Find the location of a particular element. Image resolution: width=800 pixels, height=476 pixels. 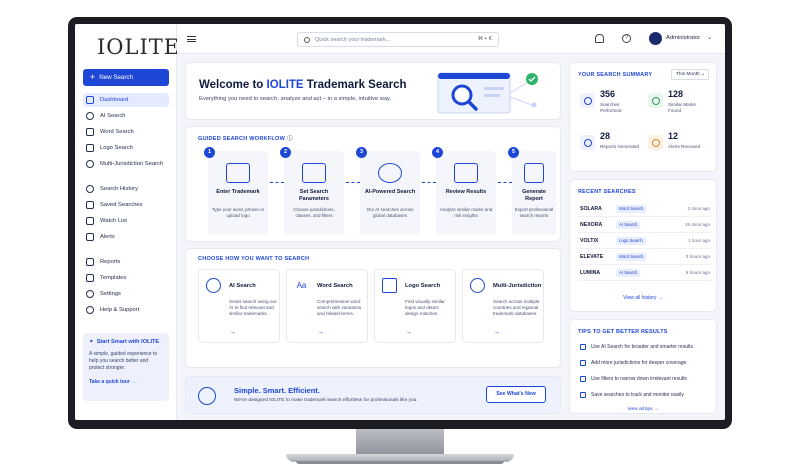

sidebar-item-ai-search: AI Search is located at coordinates (126, 116).